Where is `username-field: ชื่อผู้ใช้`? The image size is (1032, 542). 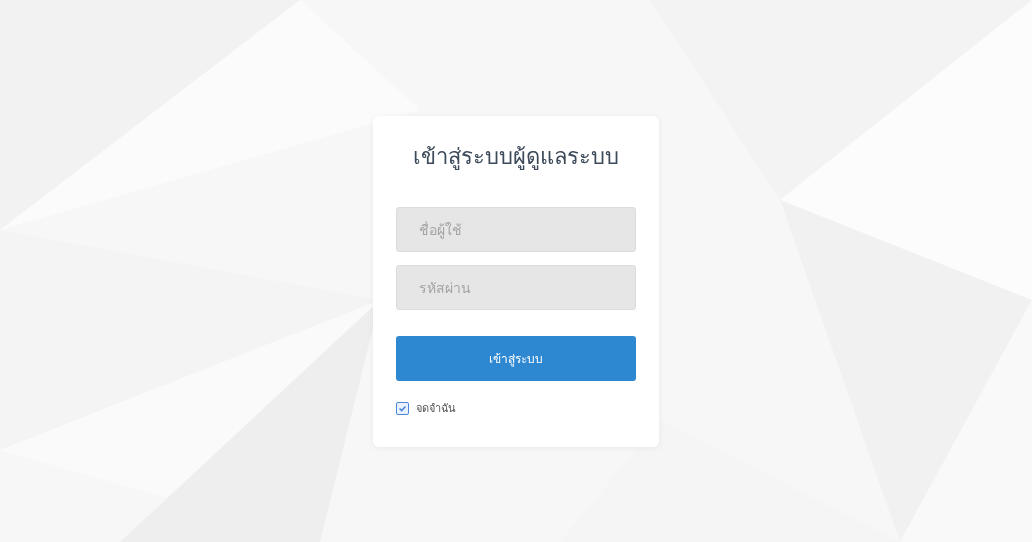
username-field: ชื่อผู้ใช้ is located at coordinates (516, 229).